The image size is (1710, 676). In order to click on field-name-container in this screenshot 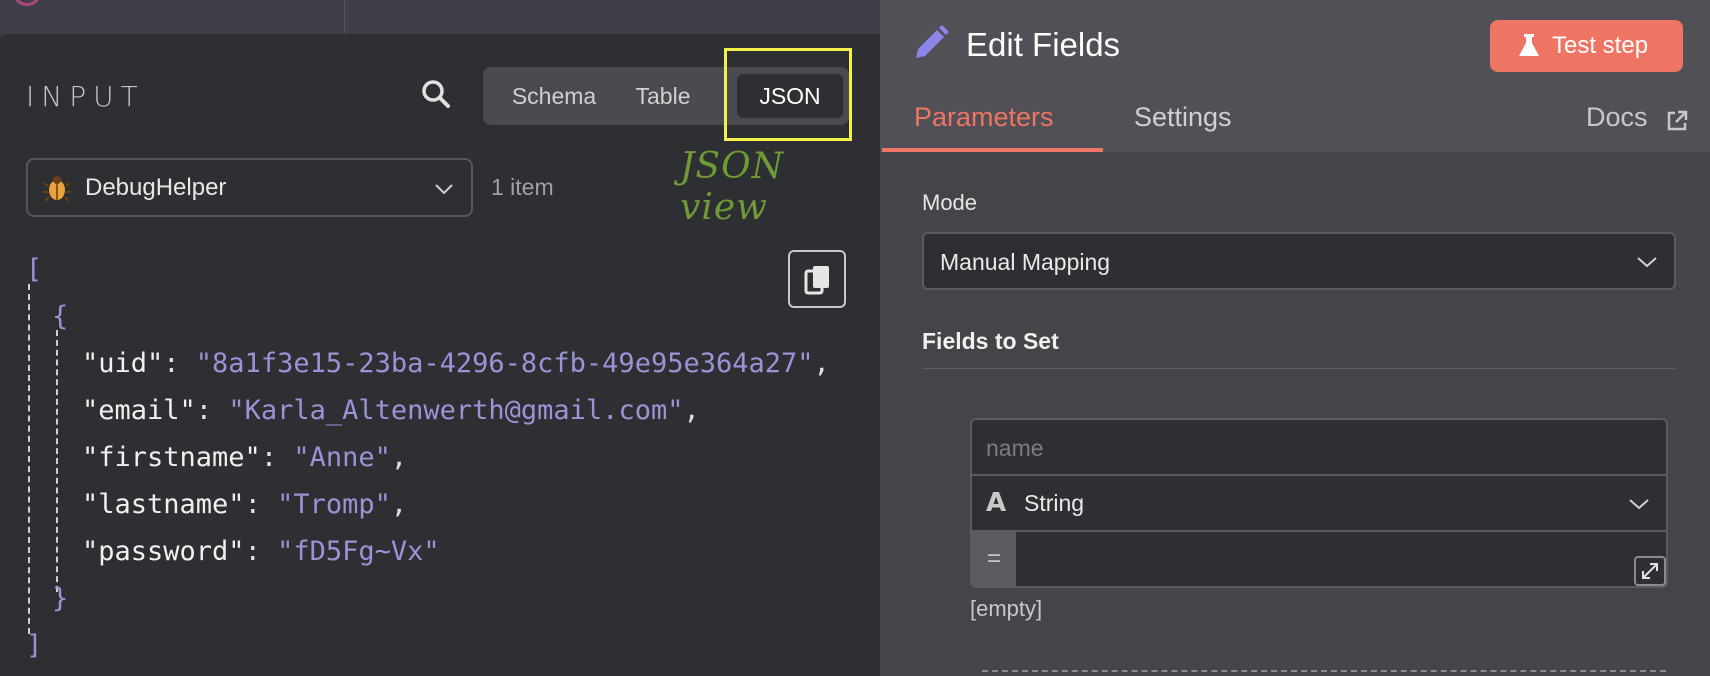, I will do `click(1319, 447)`.